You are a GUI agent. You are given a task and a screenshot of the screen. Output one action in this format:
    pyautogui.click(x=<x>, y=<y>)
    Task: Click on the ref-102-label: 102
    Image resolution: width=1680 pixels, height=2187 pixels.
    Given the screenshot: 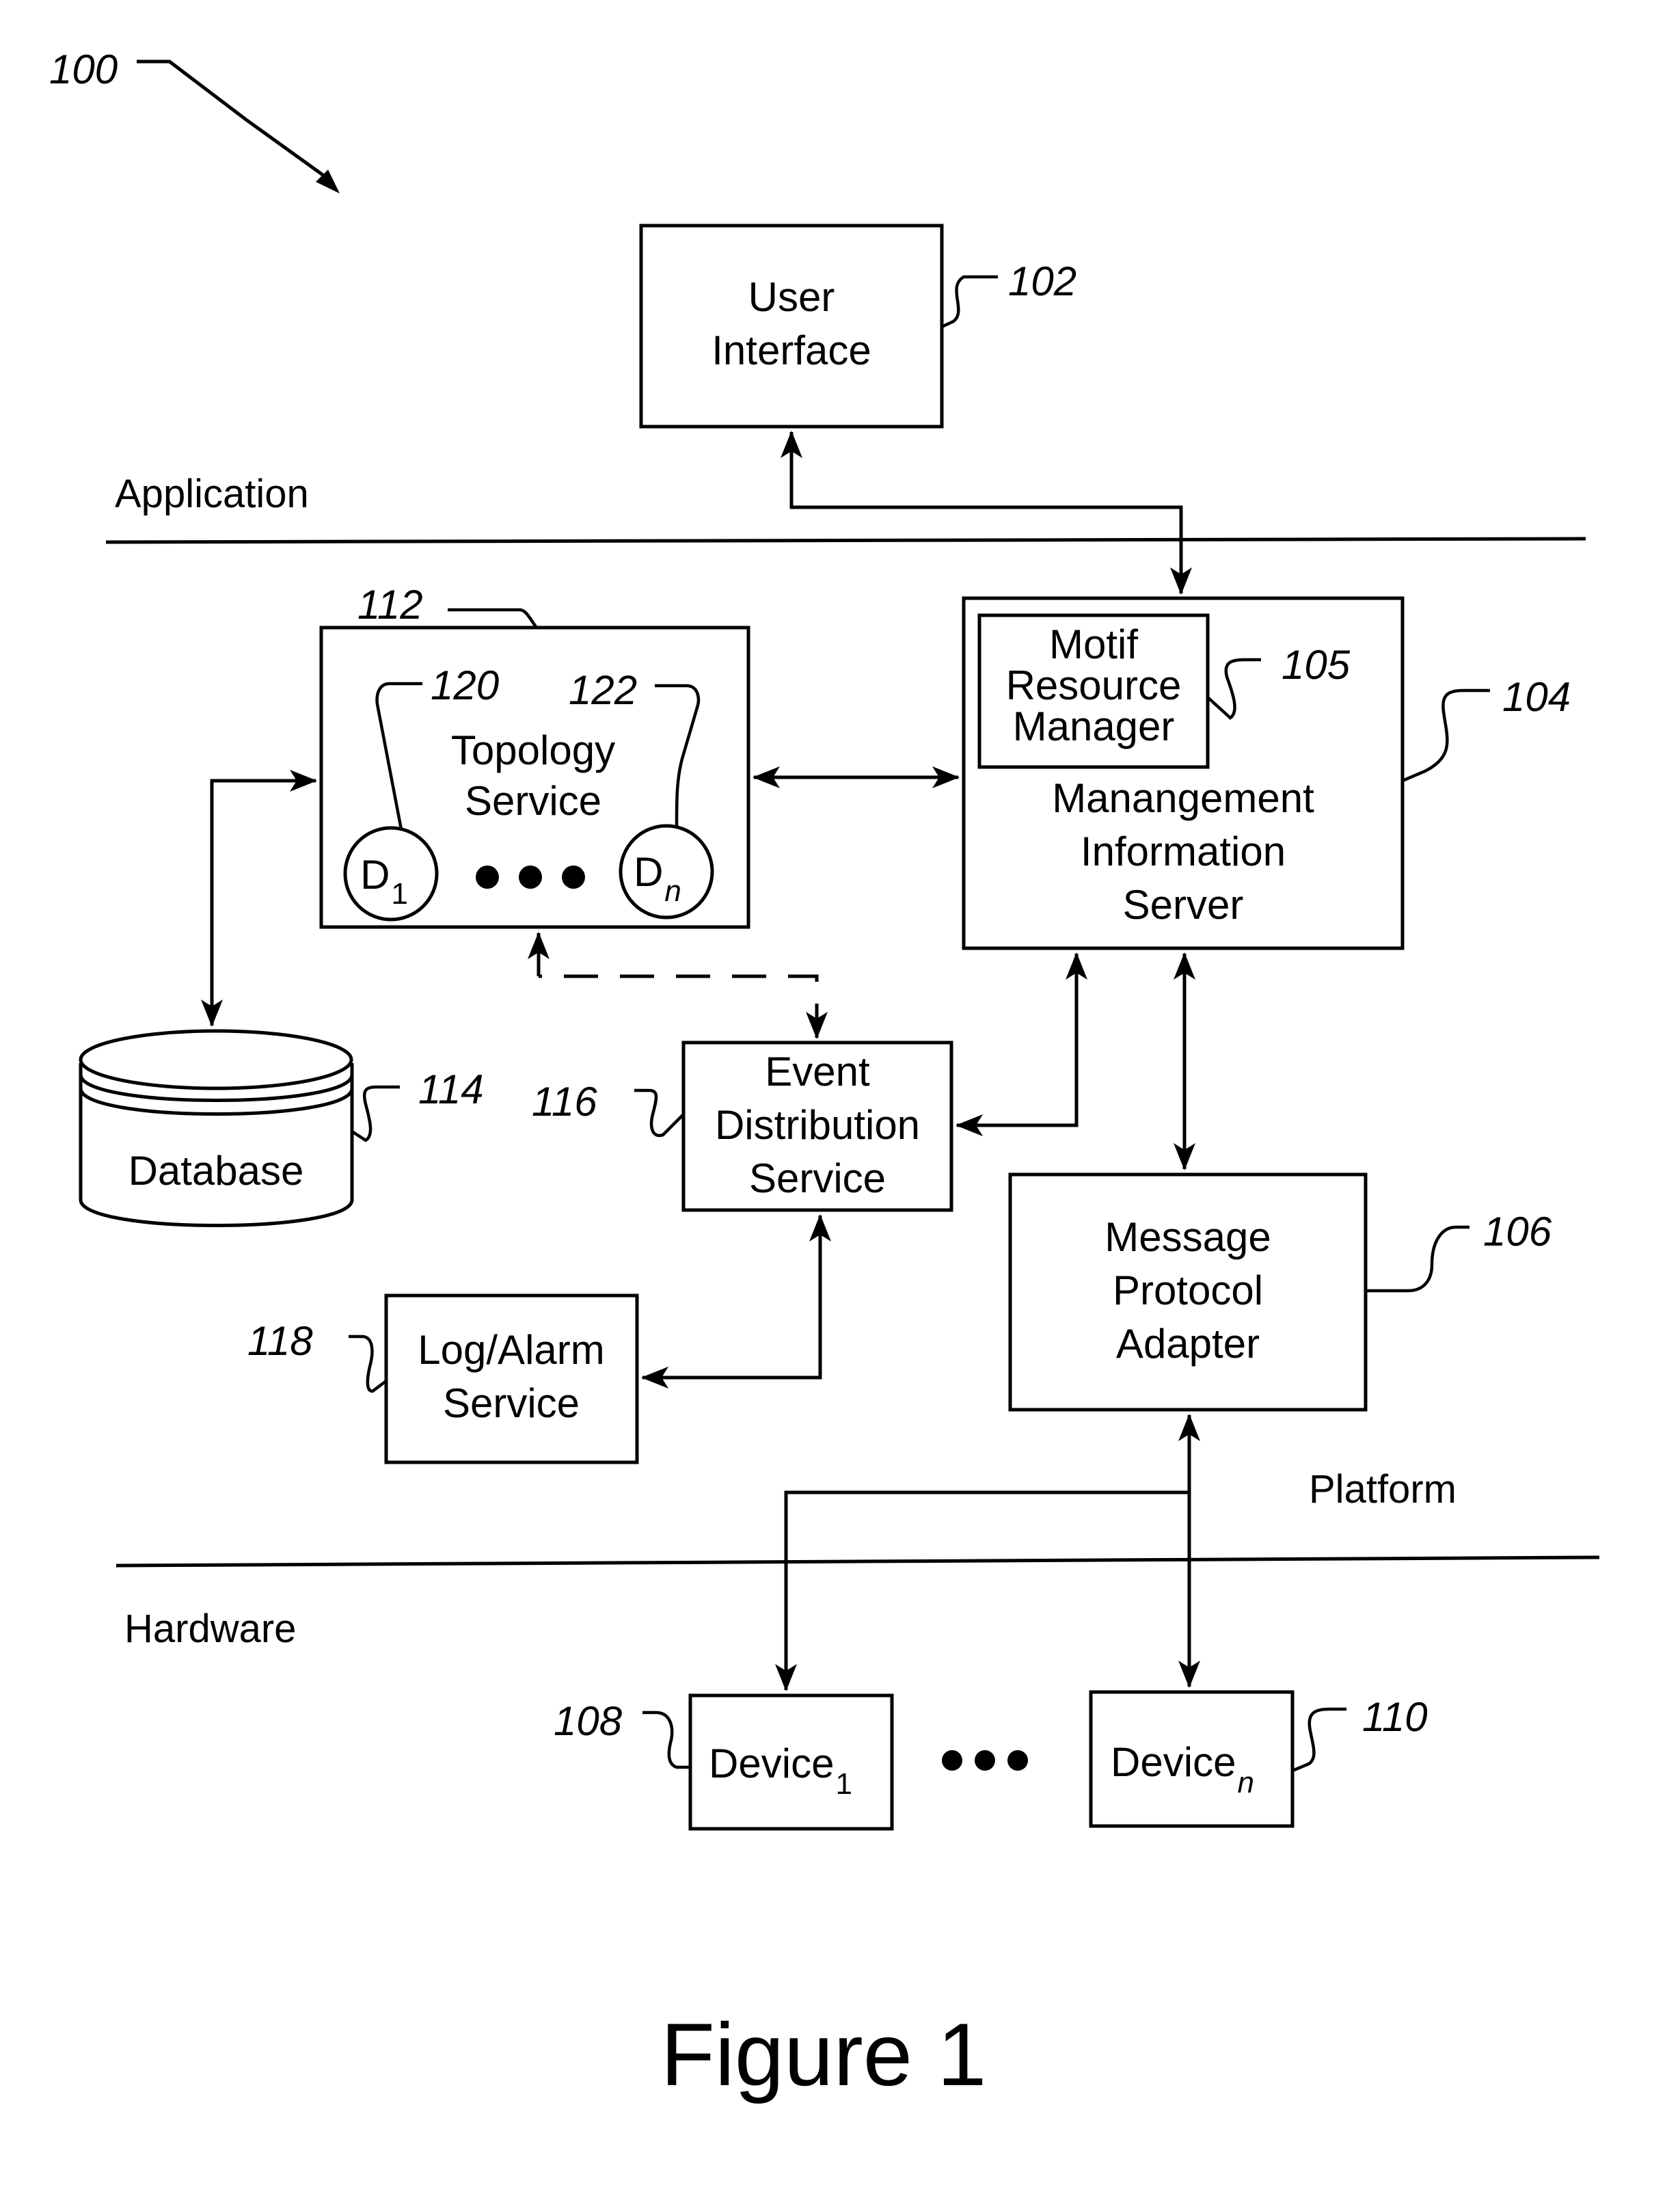 What is the action you would take?
    pyautogui.click(x=1042, y=281)
    